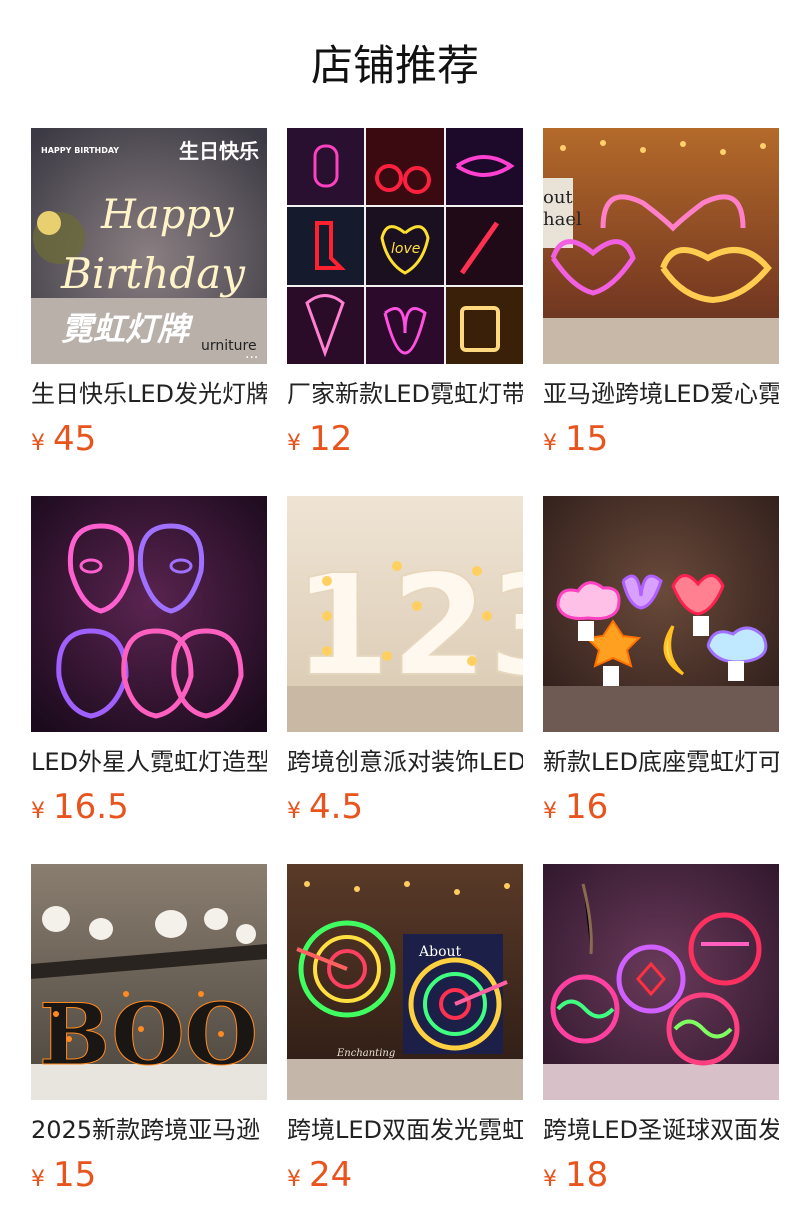 This screenshot has height=1232, width=790. Describe the element at coordinates (320, 1175) in the screenshot. I see `product-price: ¥24` at that location.